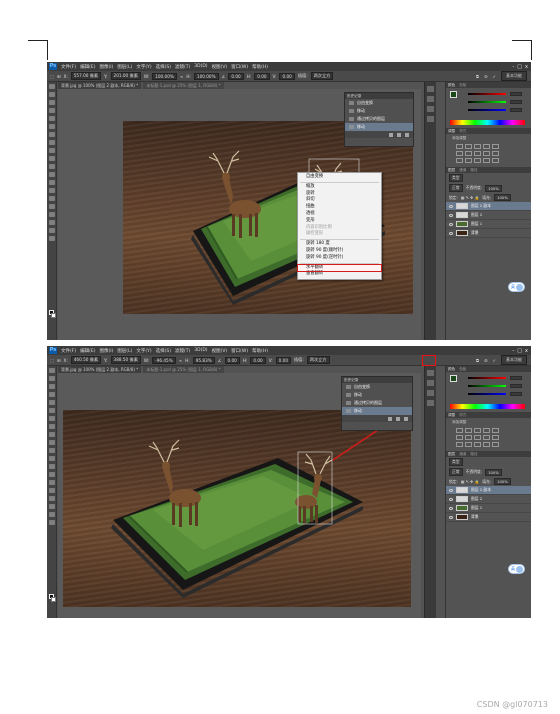  I want to click on menu-edit: 编辑(E), so click(87, 67).